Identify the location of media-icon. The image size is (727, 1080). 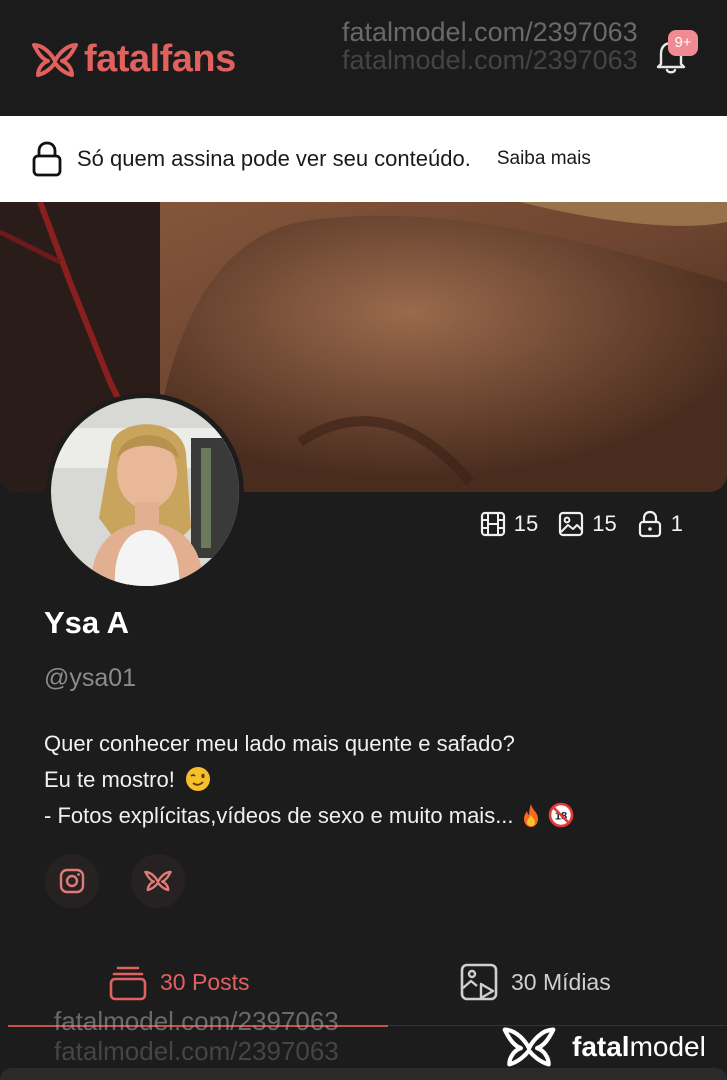
(479, 982).